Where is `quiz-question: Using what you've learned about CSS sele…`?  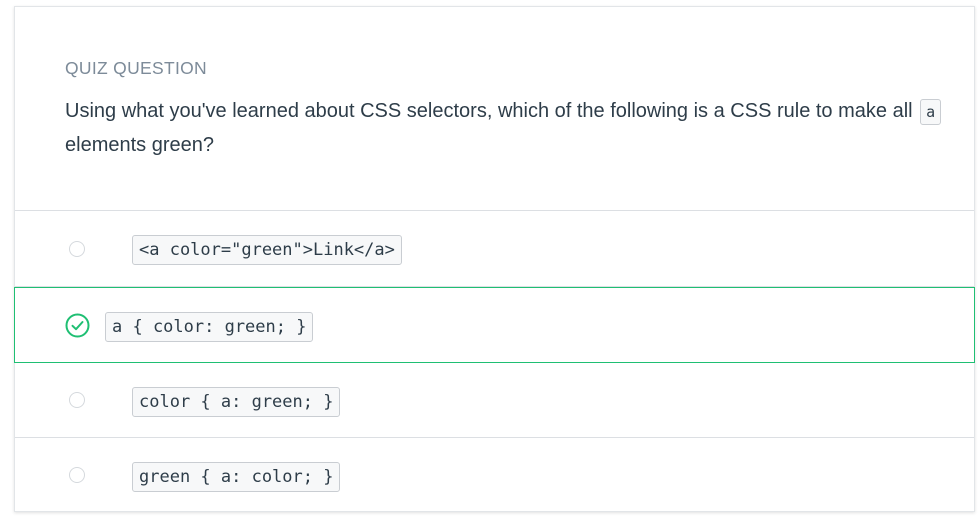 quiz-question: Using what you've learned about CSS sele… is located at coordinates (505, 128).